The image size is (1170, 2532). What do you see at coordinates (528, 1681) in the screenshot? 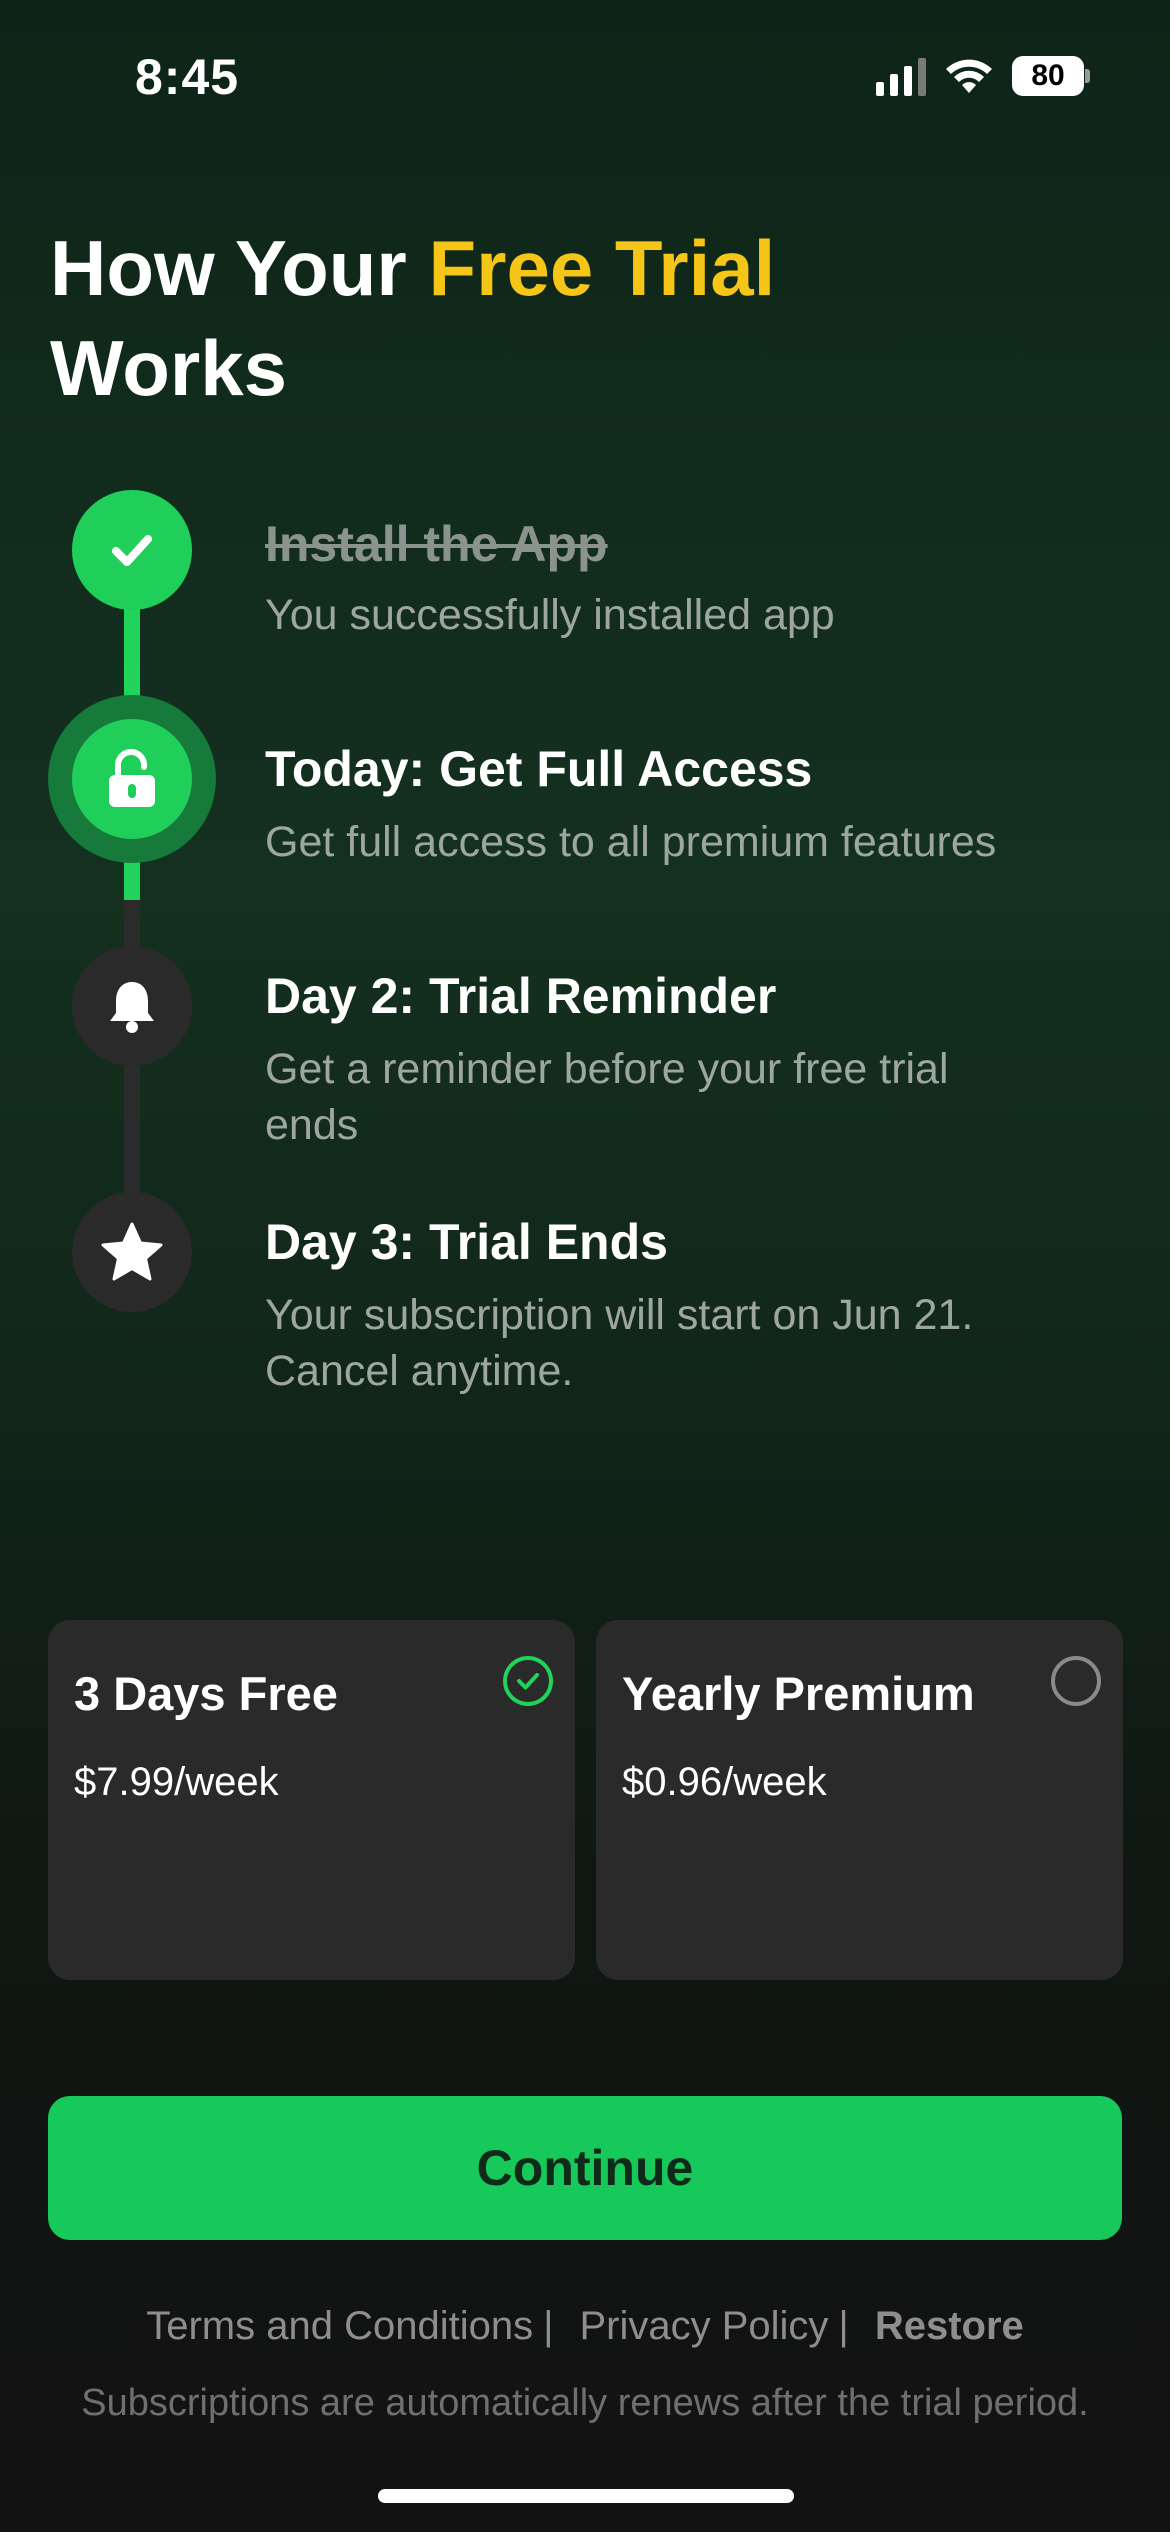
I see `radio-selected-check-icon` at bounding box center [528, 1681].